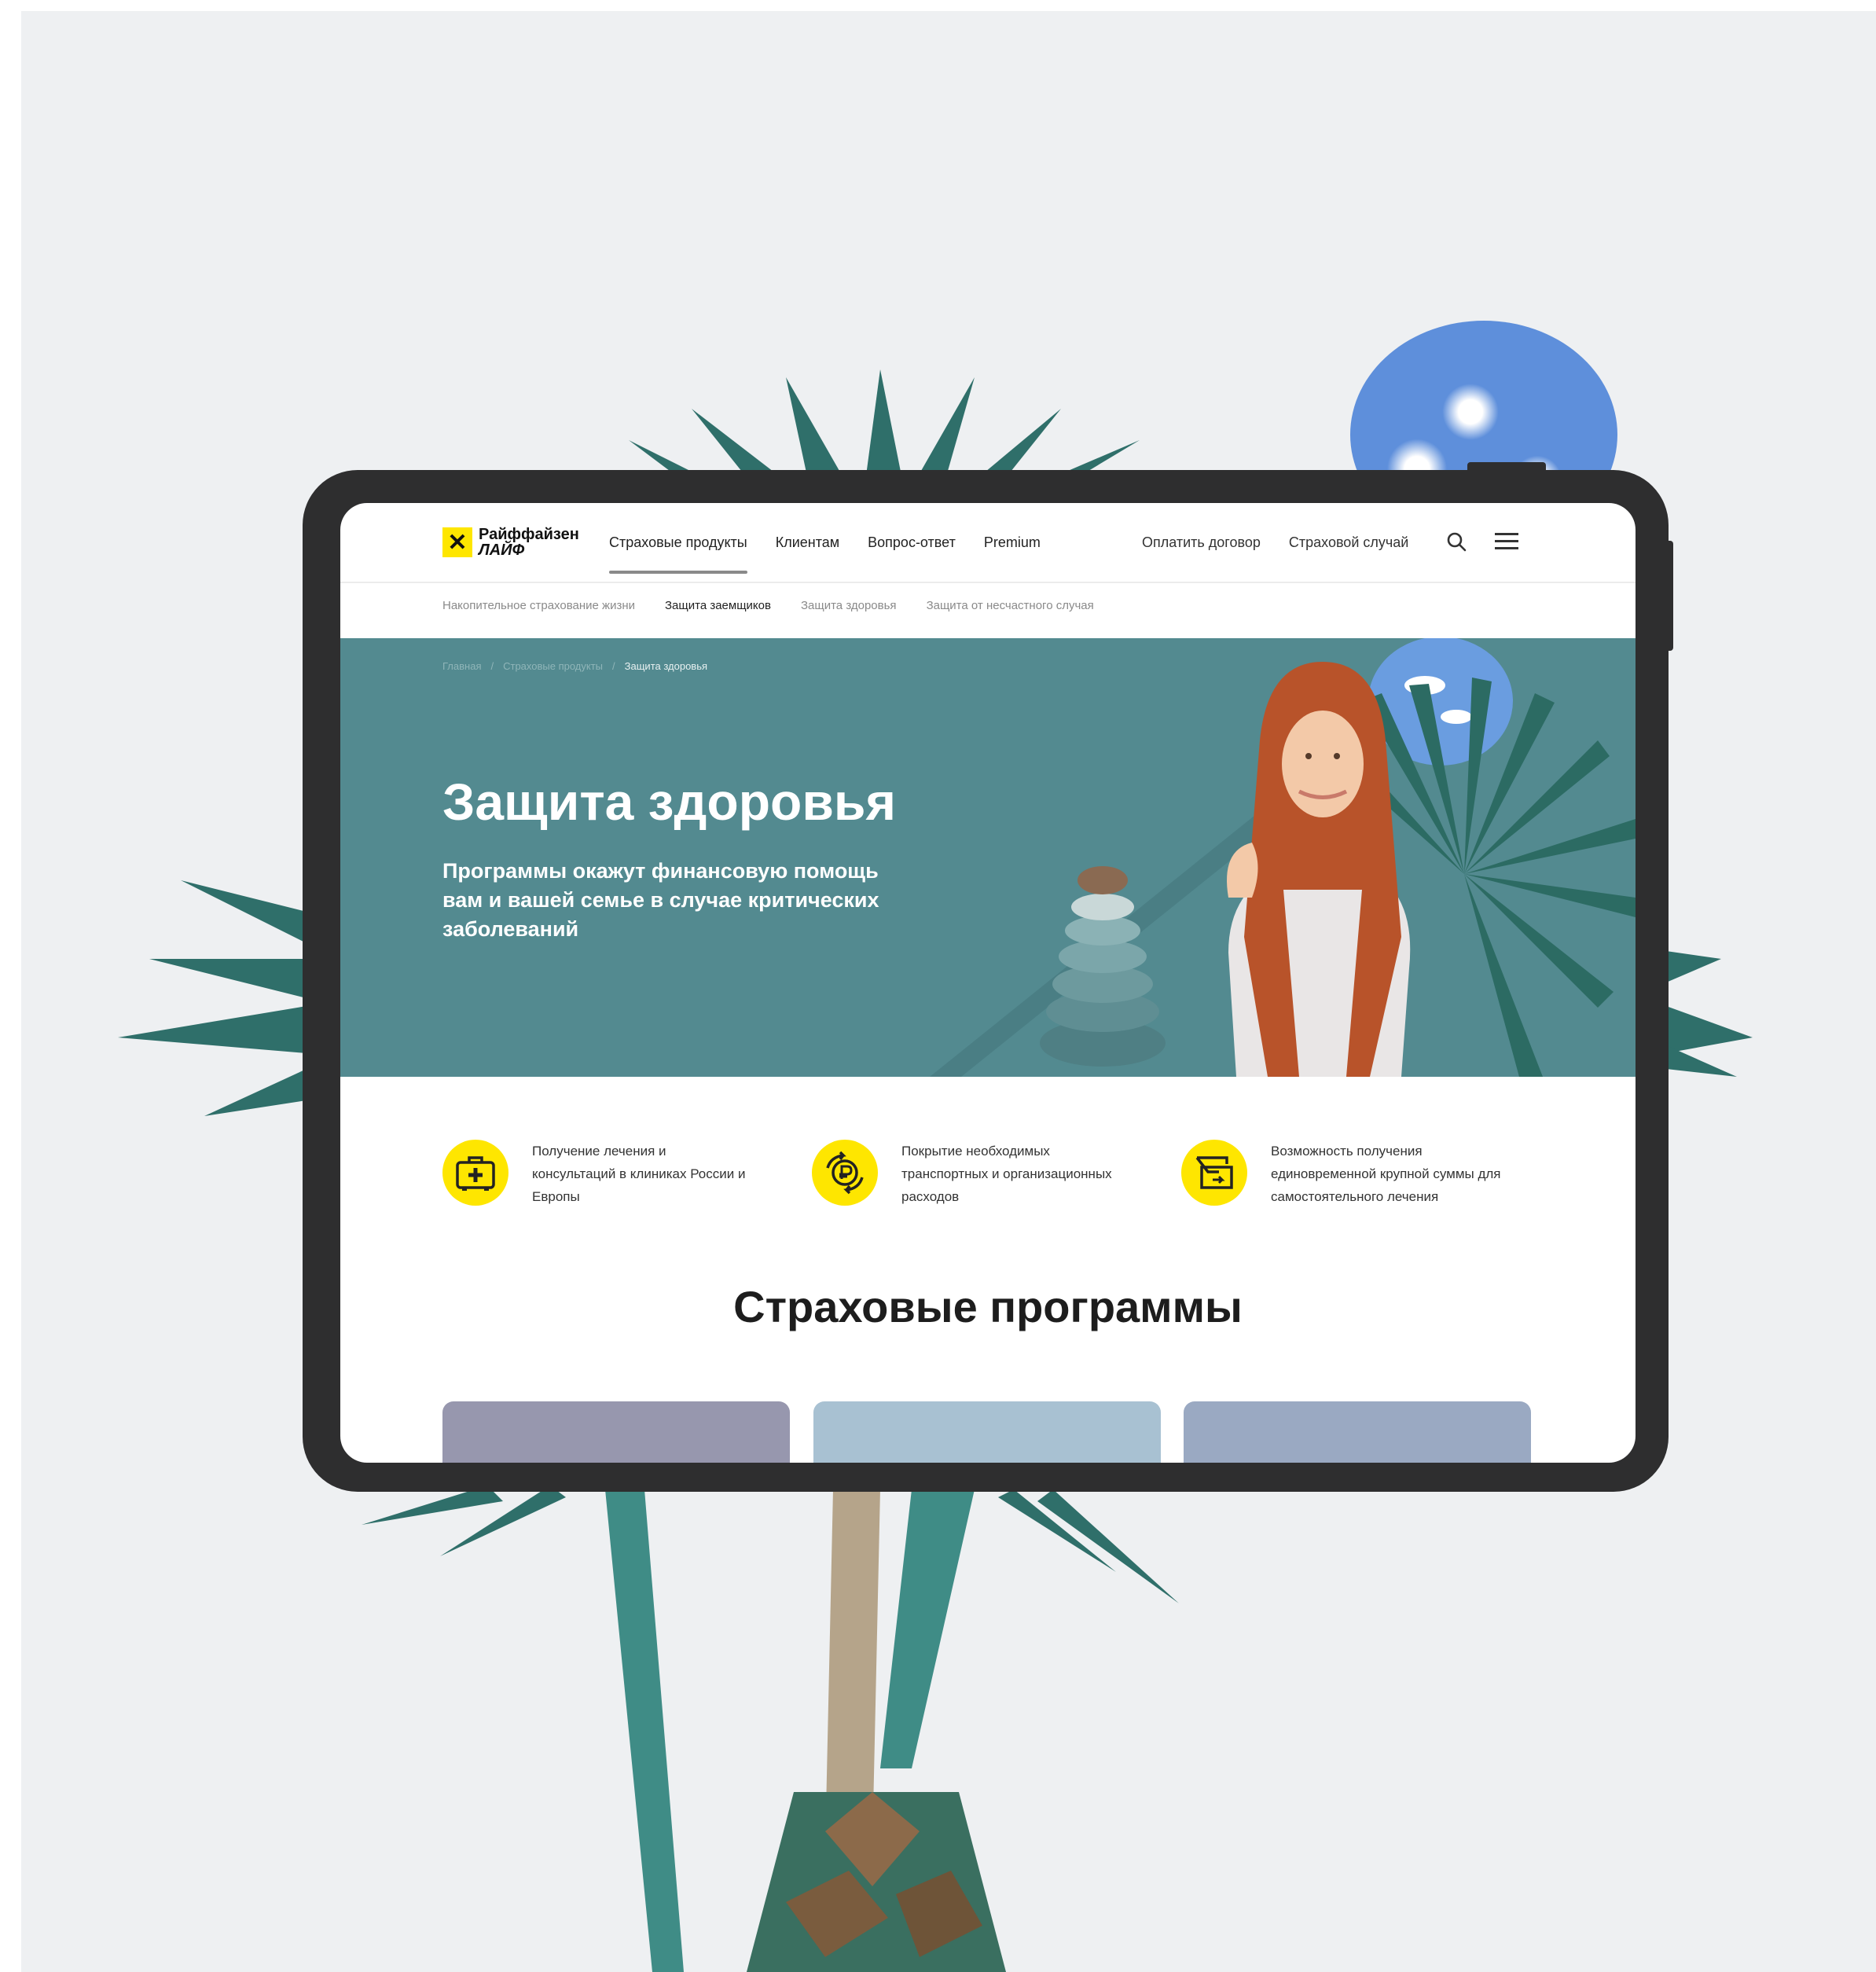 The width and height of the screenshot is (1876, 1972). I want to click on page-title: Защита здоровья, so click(669, 802).